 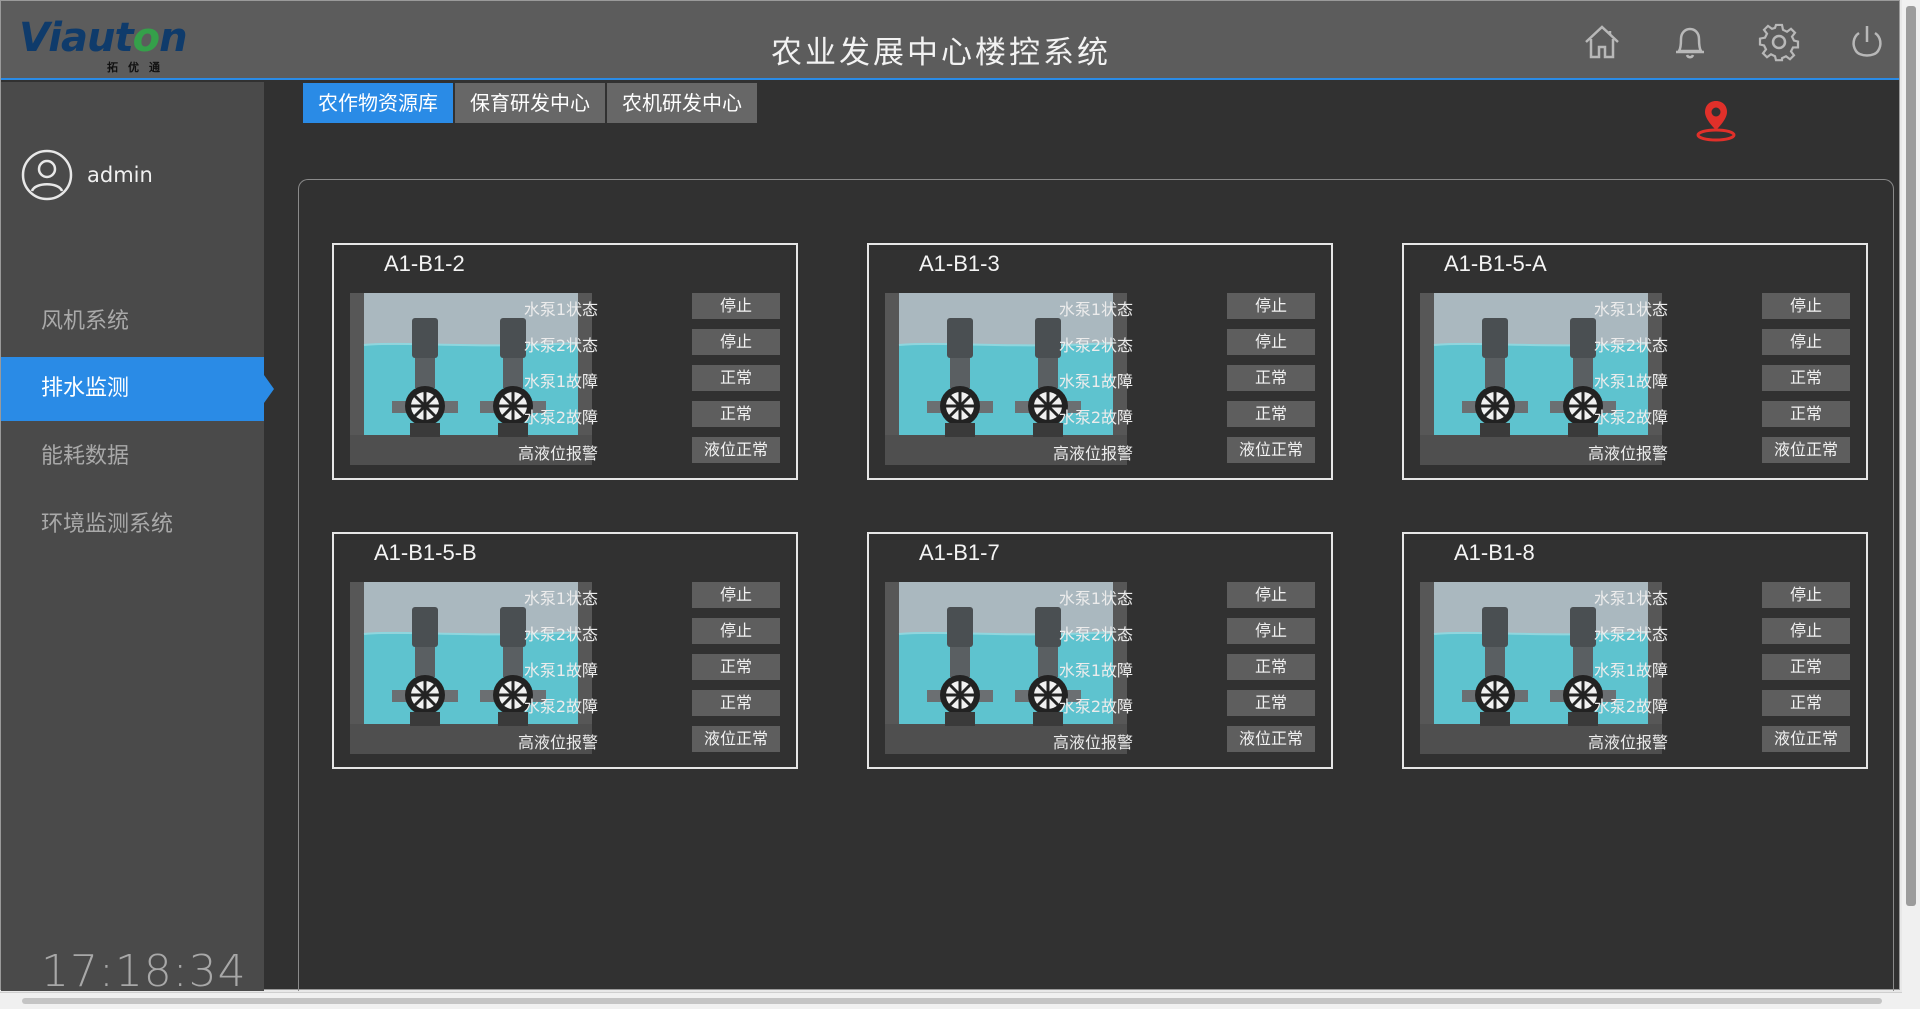 I want to click on card-title: A1-B1-5-A, so click(x=1495, y=263).